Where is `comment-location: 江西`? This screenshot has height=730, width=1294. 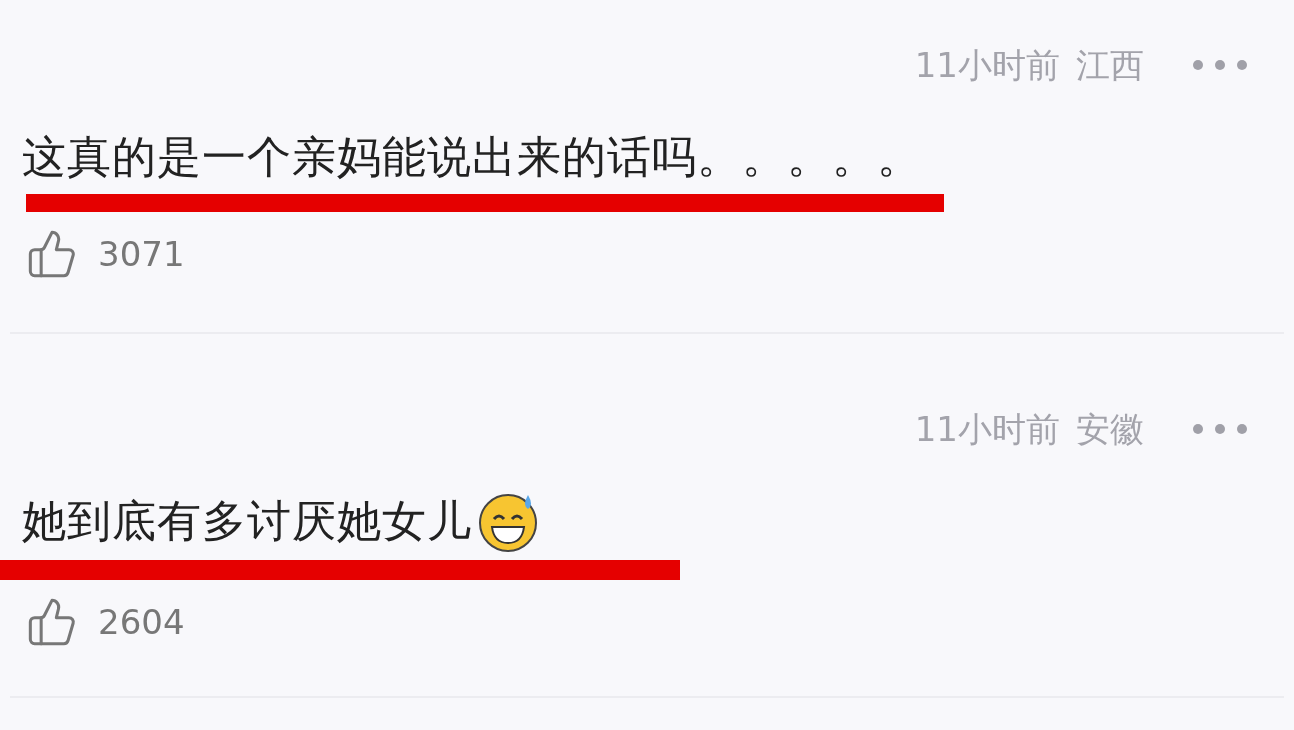
comment-location: 江西 is located at coordinates (1110, 65).